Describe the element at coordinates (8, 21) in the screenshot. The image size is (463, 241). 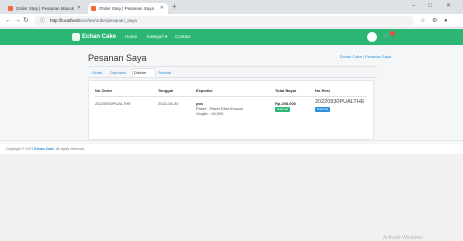
I see `back-icon: ←` at that location.